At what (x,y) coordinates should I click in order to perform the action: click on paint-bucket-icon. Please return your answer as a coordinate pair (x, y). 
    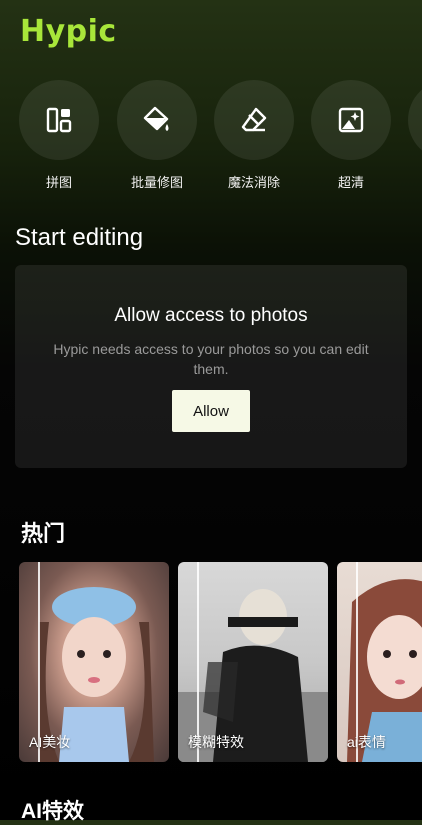
    Looking at the image, I should click on (156, 118).